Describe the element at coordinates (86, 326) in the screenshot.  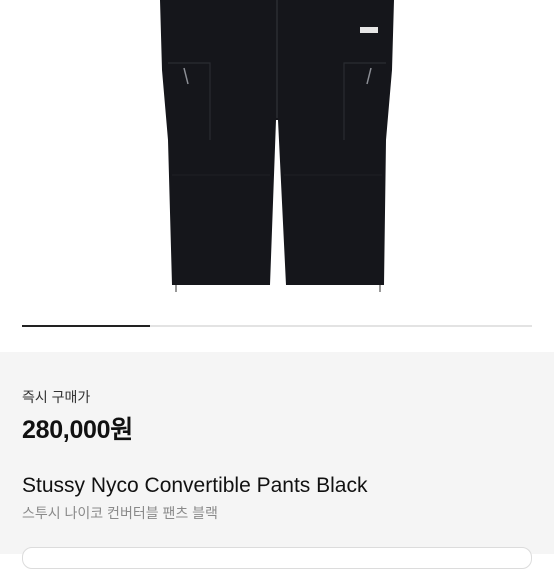
I see `carousel-active-segment` at that location.